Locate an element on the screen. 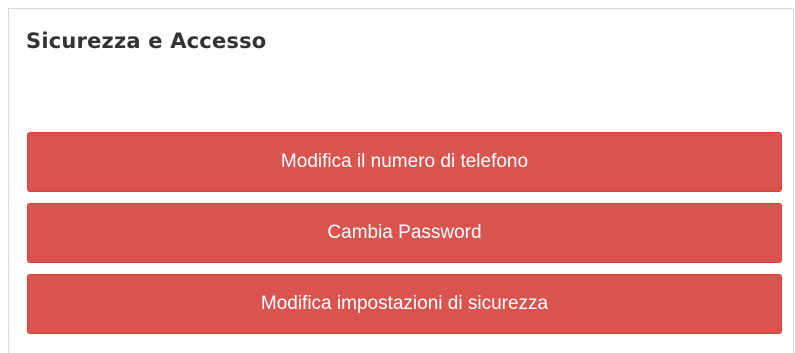 This screenshot has width=795, height=353. security-settings-label: Modifica impostazioni di sicurezza is located at coordinates (404, 303).